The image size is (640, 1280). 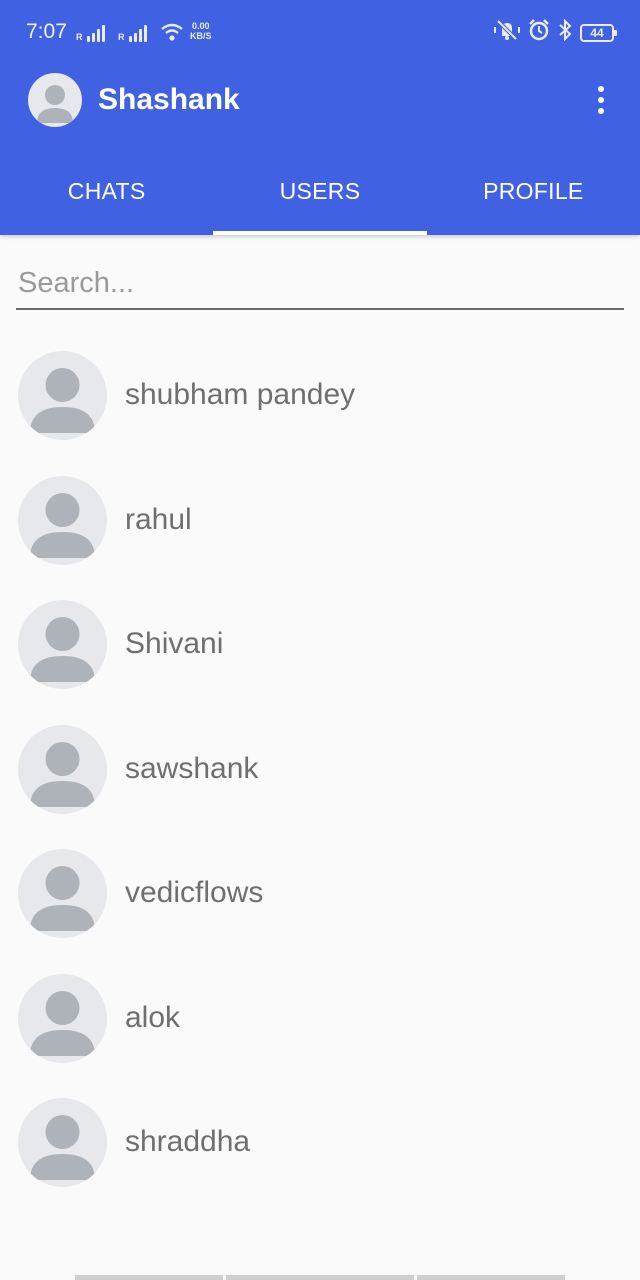 What do you see at coordinates (598, 32) in the screenshot?
I see `battery-icon: 44` at bounding box center [598, 32].